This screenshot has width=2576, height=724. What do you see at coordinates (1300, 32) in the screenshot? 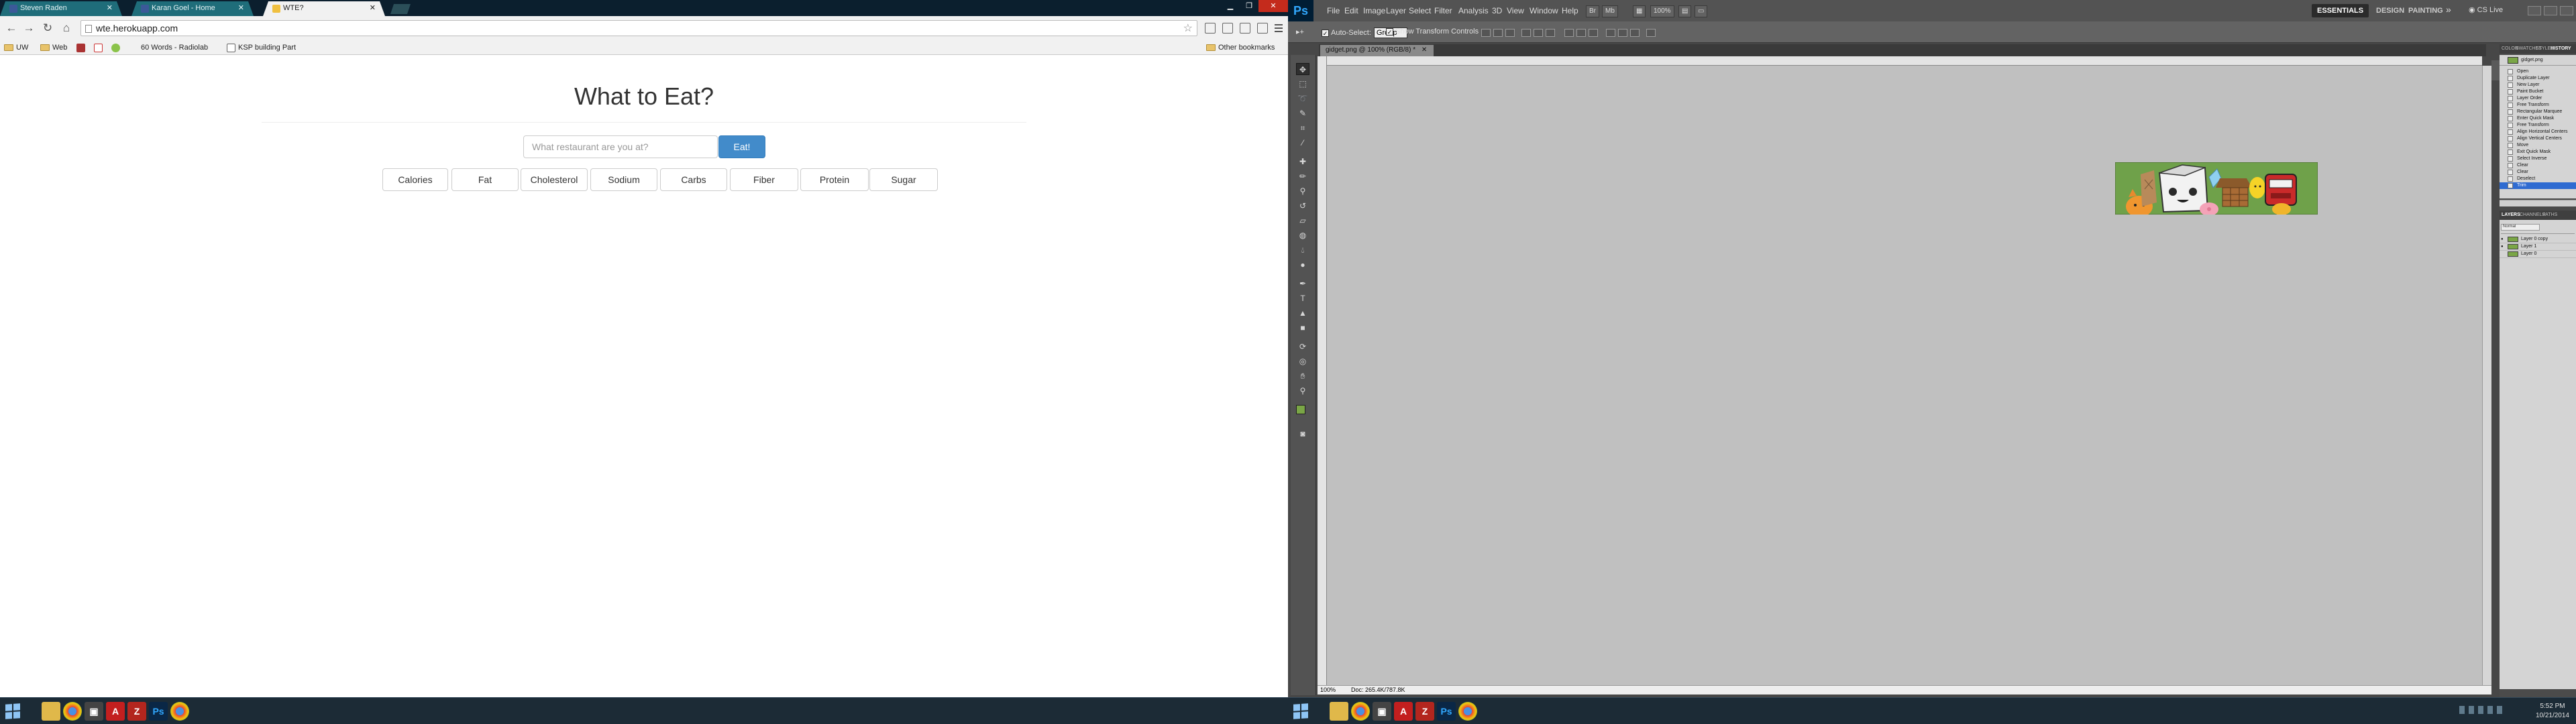
I see `move-tool-preset-icon: ▸+` at bounding box center [1300, 32].